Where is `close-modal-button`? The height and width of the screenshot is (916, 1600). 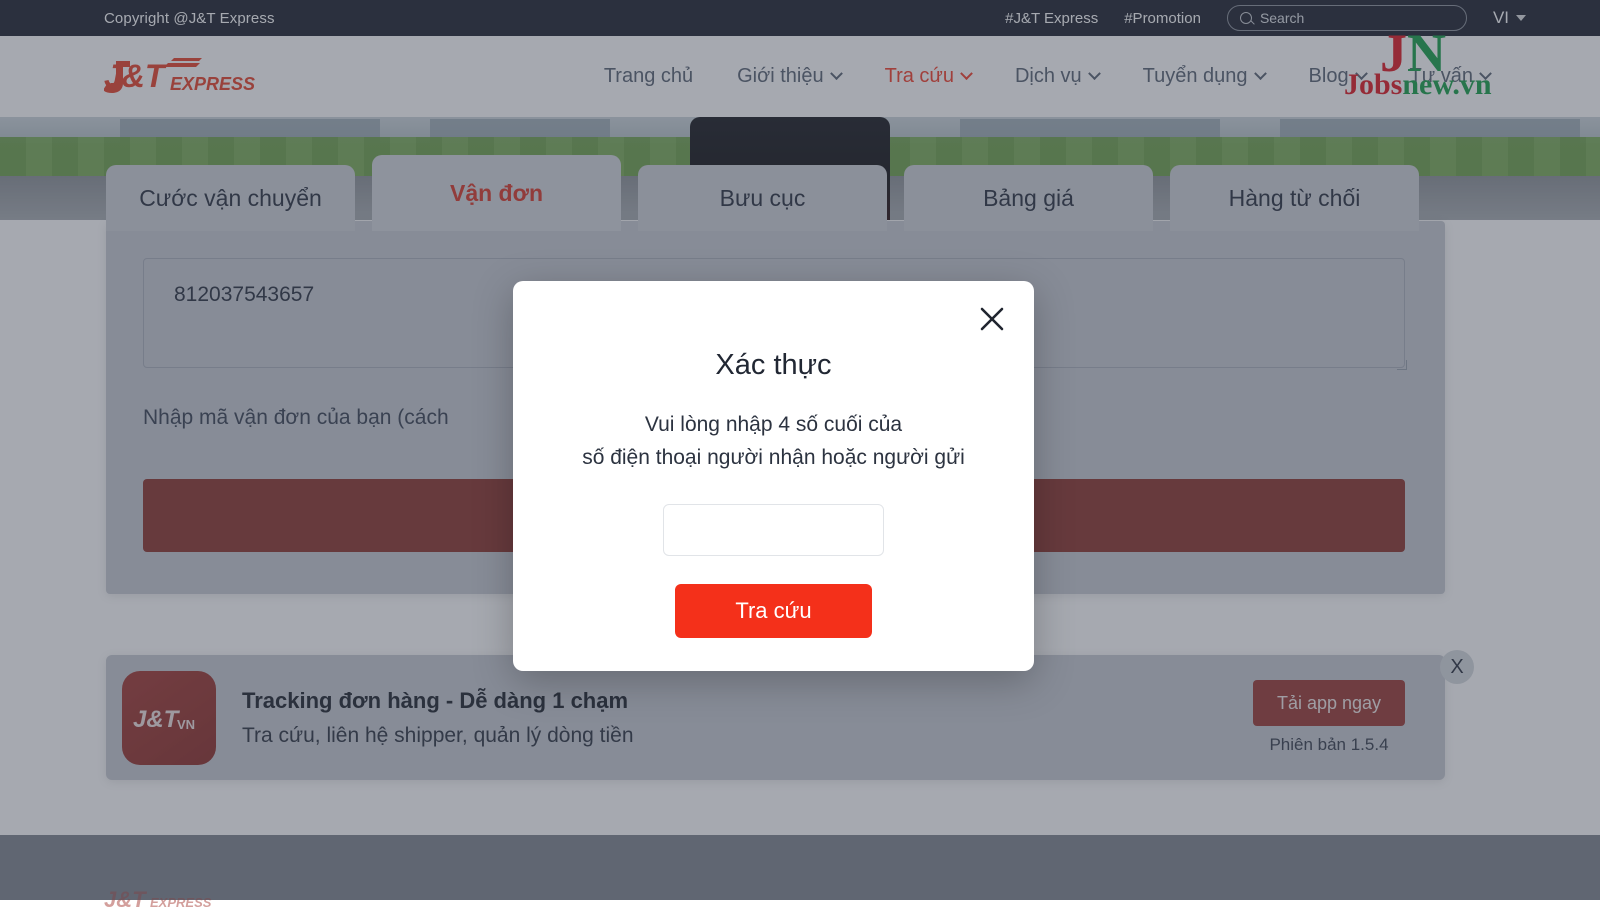
close-modal-button is located at coordinates (992, 319).